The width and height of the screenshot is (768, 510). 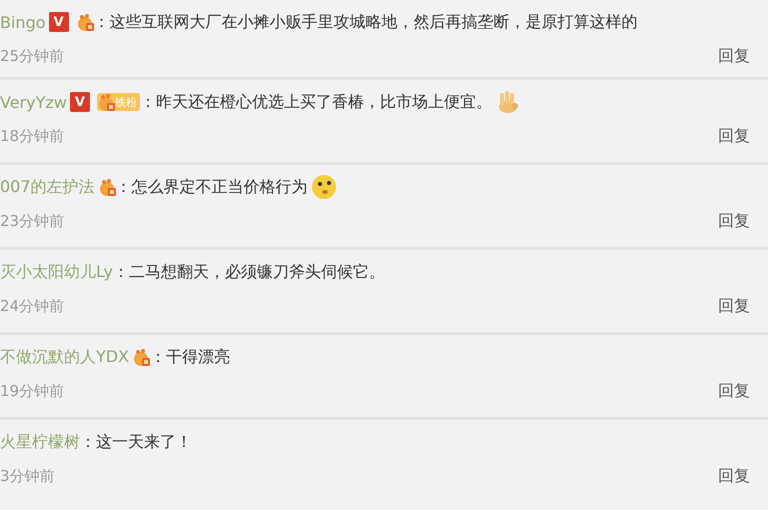 What do you see at coordinates (366, 22) in the screenshot?
I see `comment-text: ：这些互联网大厂在小摊小贩手里攻城略地，然后再搞垄断，是原打算这样的` at bounding box center [366, 22].